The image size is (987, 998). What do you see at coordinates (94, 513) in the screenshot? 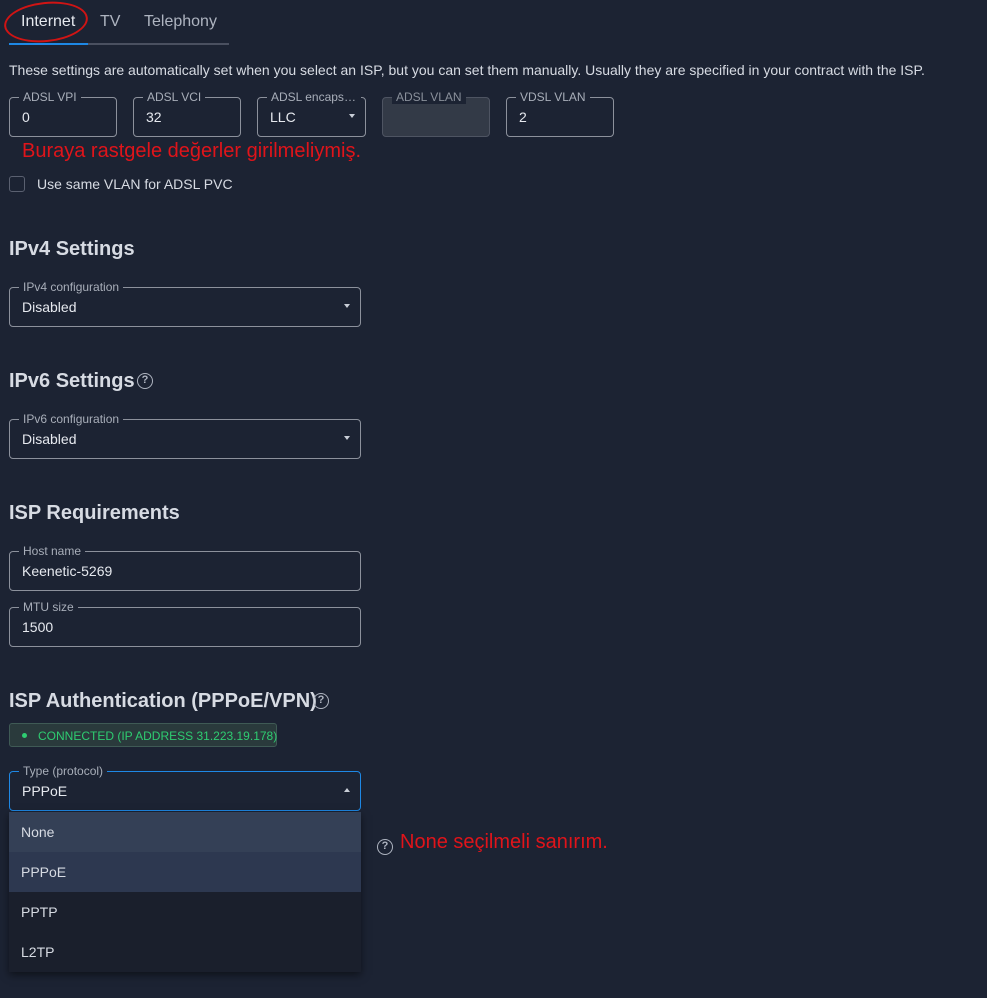
I see `isp-requirements-heading: ISP Requirements` at bounding box center [94, 513].